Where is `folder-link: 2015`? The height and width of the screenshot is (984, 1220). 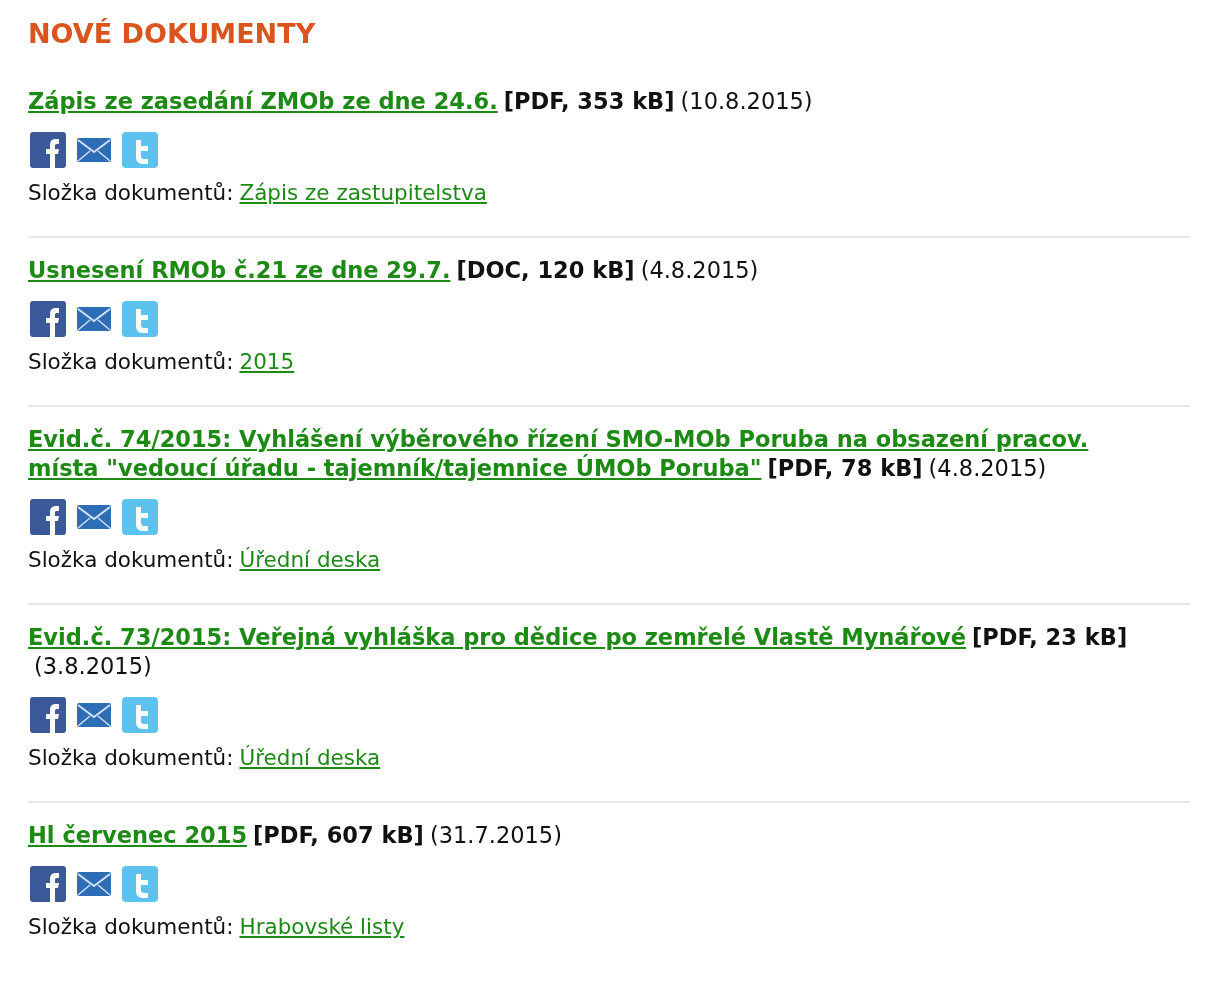
folder-link: 2015 is located at coordinates (267, 362).